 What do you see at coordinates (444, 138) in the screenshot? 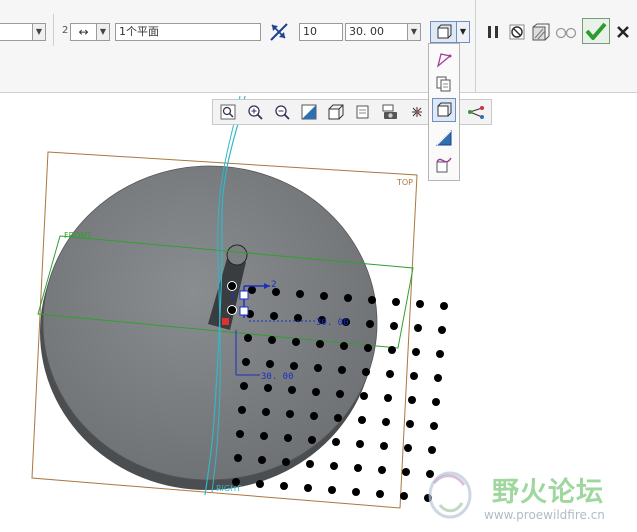
I see `menu-item-triangle` at bounding box center [444, 138].